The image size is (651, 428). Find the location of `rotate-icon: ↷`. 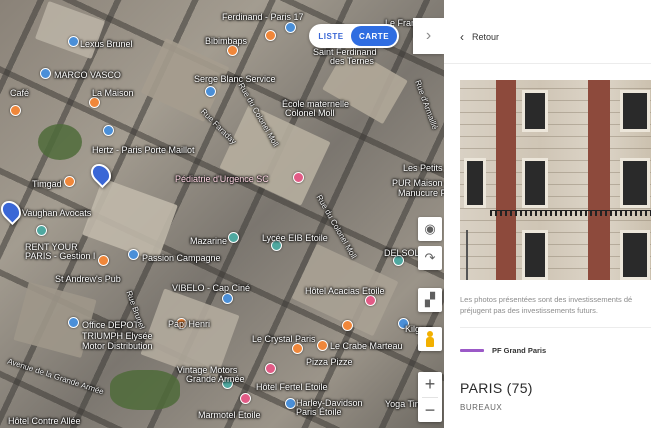

rotate-icon: ↷ is located at coordinates (430, 257).